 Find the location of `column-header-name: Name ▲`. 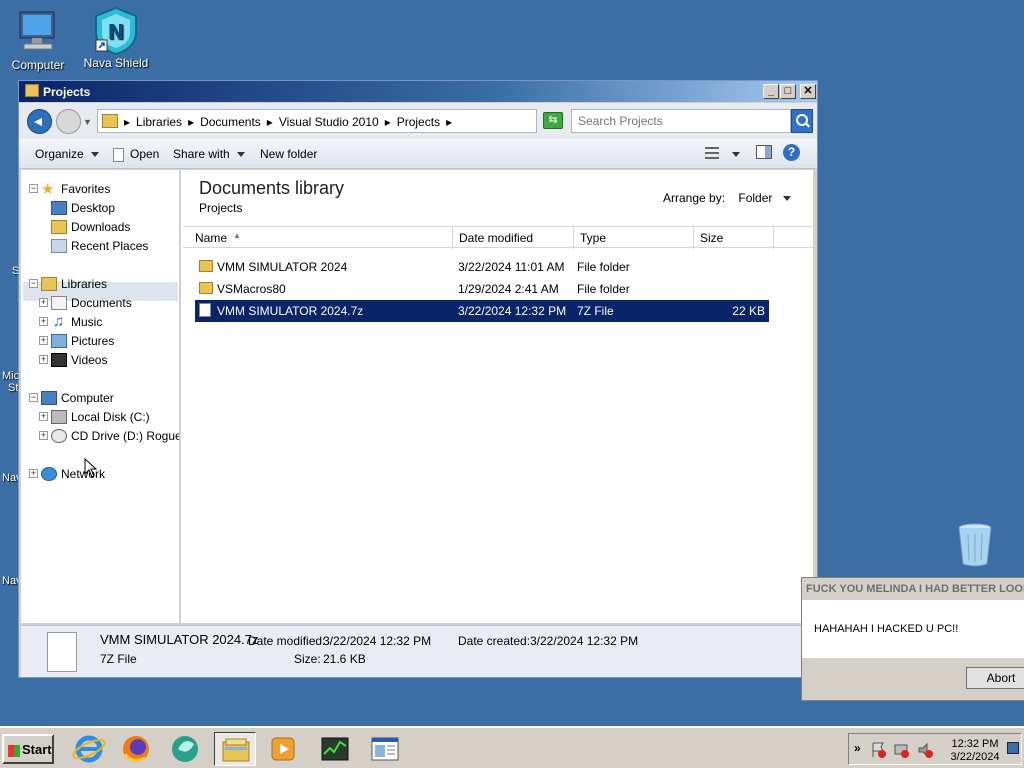

column-header-name: Name ▲ is located at coordinates (321, 238).